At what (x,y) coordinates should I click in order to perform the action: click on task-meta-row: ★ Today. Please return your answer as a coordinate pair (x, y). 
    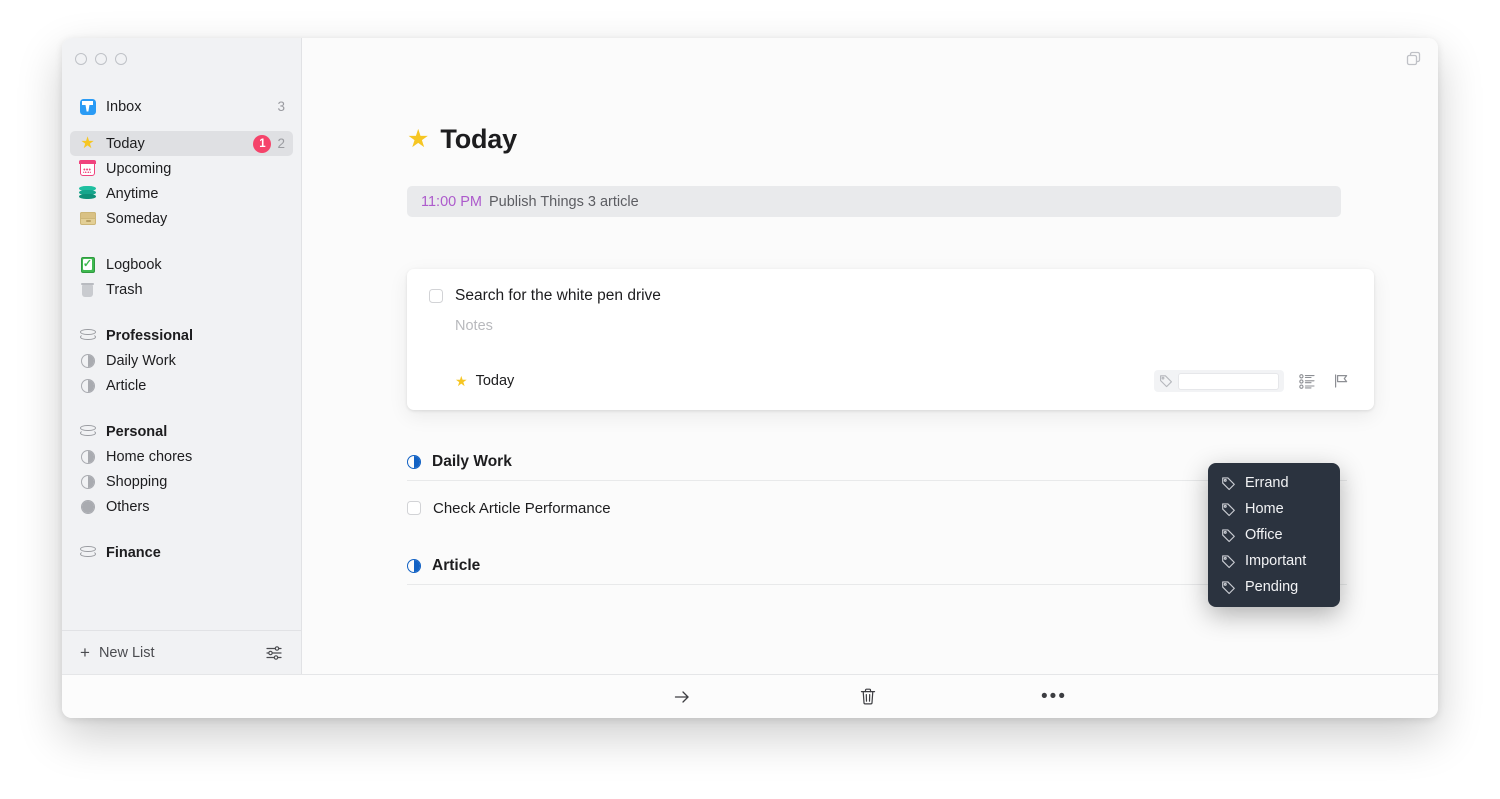
    Looking at the image, I should click on (890, 381).